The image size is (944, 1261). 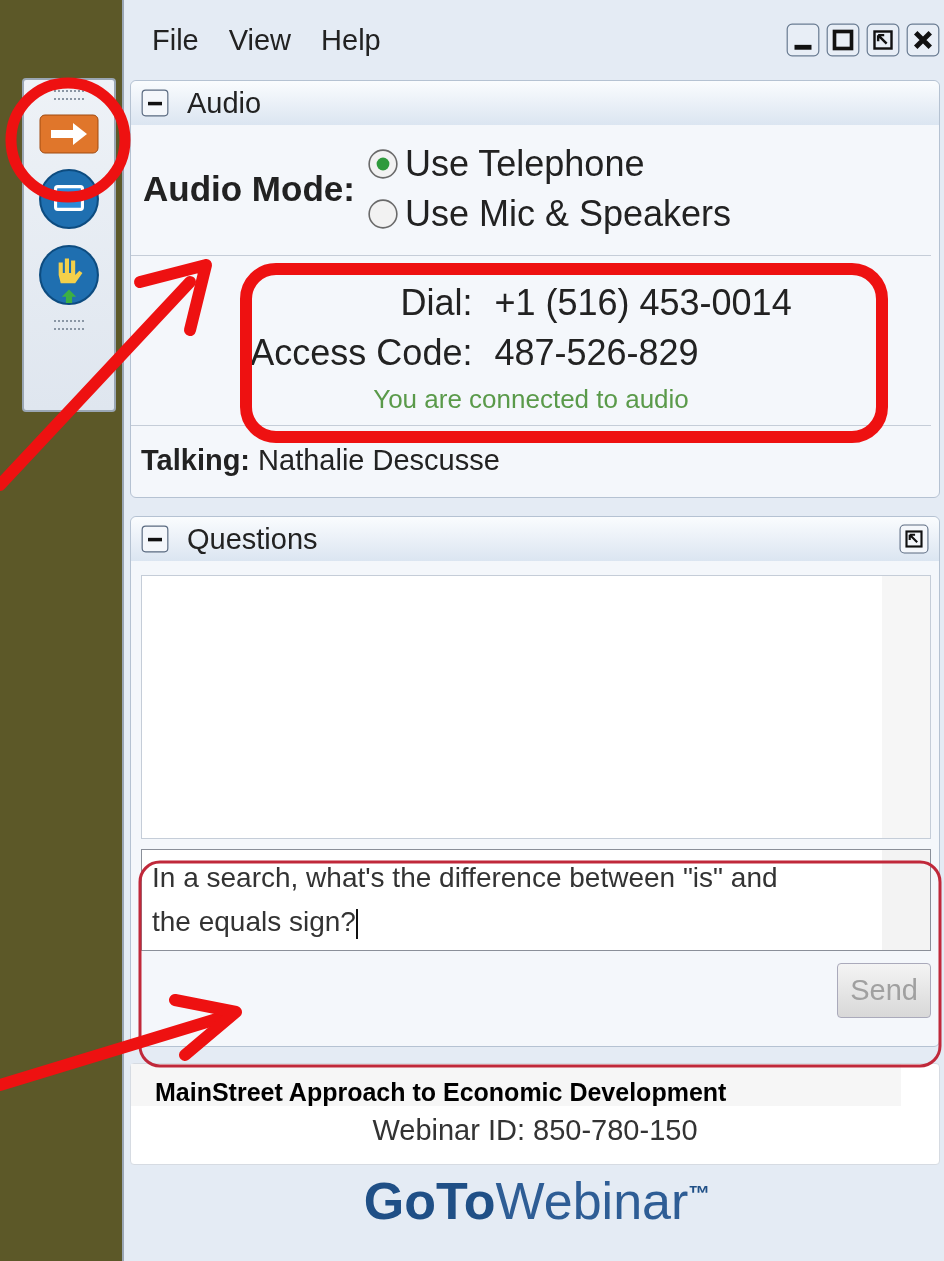 I want to click on audio-mode-label: Audio Mode:, so click(x=249, y=189).